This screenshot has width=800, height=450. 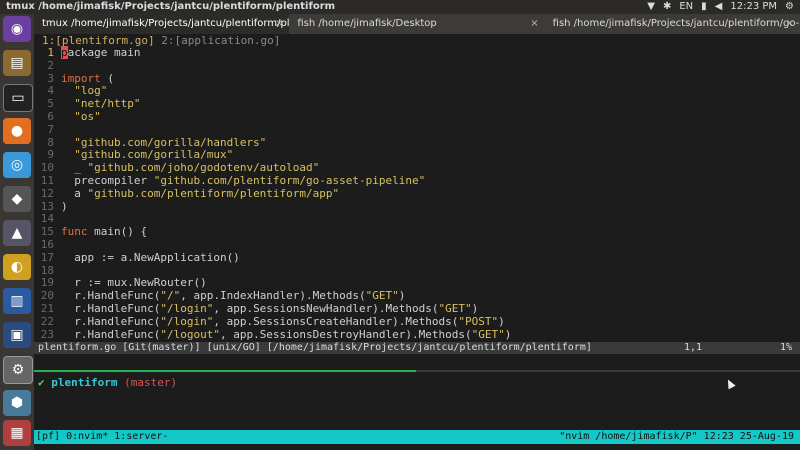 What do you see at coordinates (17, 165) in the screenshot?
I see `chromium-icon: ◎` at bounding box center [17, 165].